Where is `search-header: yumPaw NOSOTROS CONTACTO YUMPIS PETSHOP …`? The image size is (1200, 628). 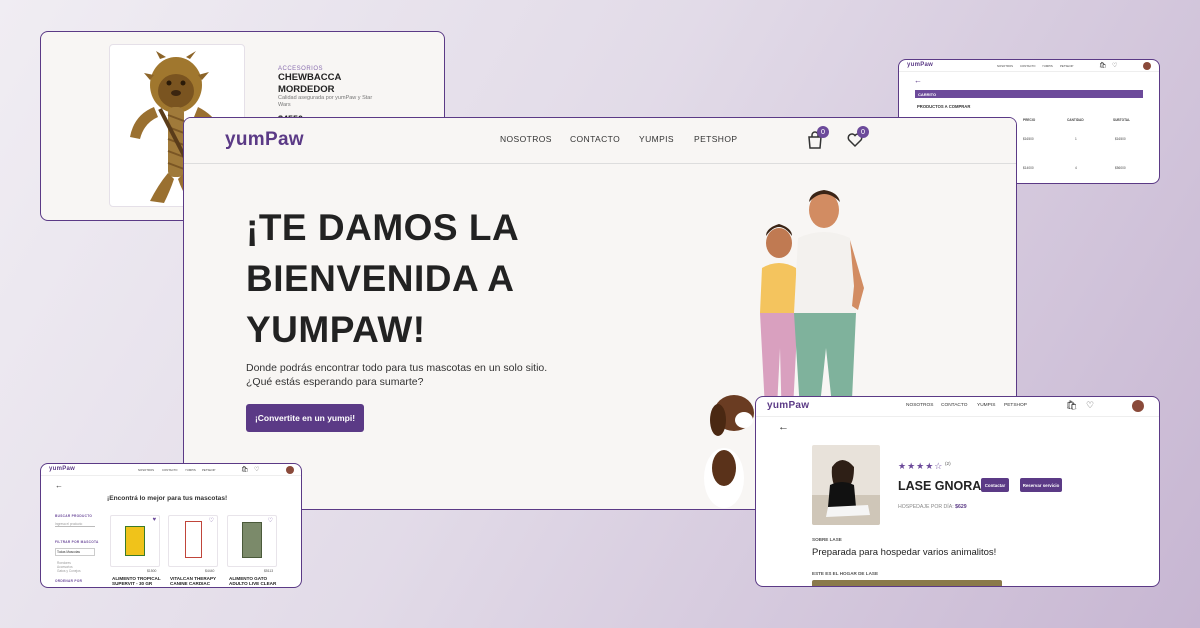
search-header: yumPaw NOSOTROS CONTACTO YUMPIS PETSHOP … is located at coordinates (171, 470).